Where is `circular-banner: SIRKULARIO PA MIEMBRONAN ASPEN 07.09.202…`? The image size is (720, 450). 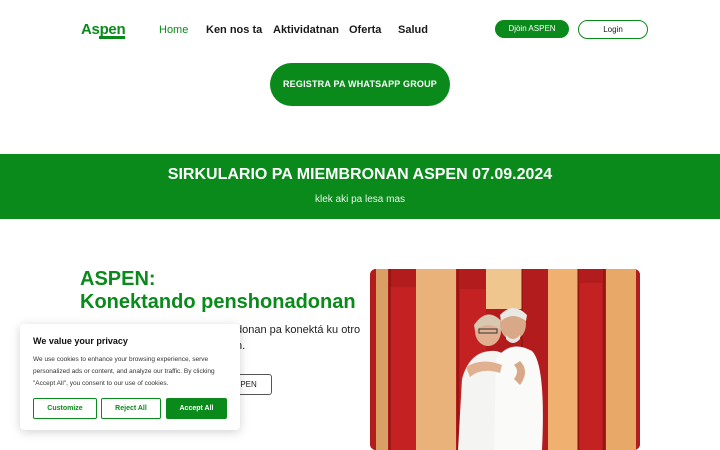 circular-banner: SIRKULARIO PA MIEMBRONAN ASPEN 07.09.202… is located at coordinates (360, 186).